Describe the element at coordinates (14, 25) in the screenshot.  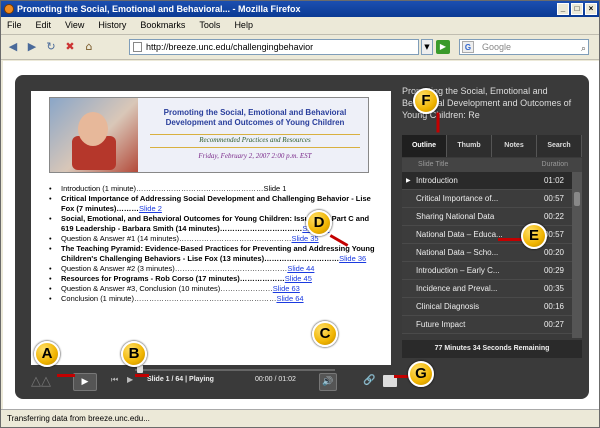
I see `menu-file: File` at that location.